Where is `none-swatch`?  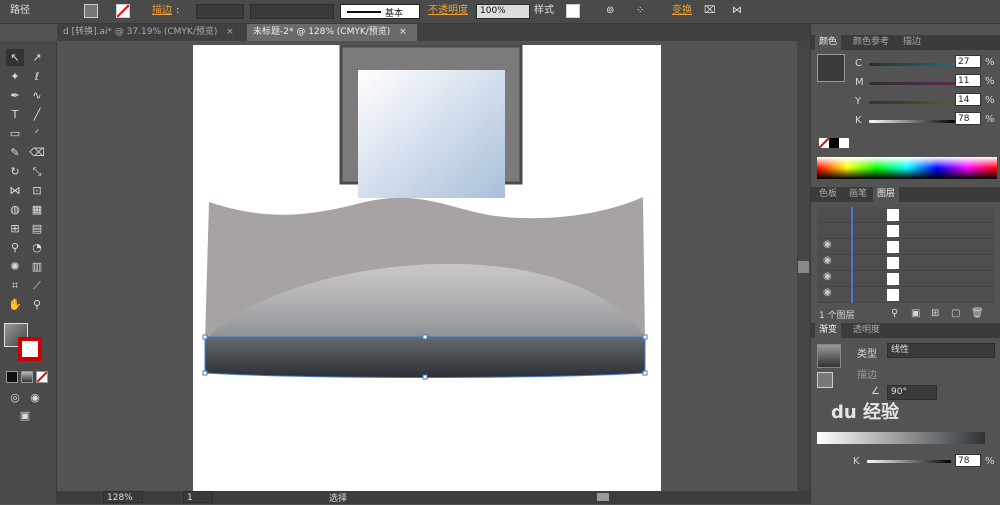 none-swatch is located at coordinates (824, 143).